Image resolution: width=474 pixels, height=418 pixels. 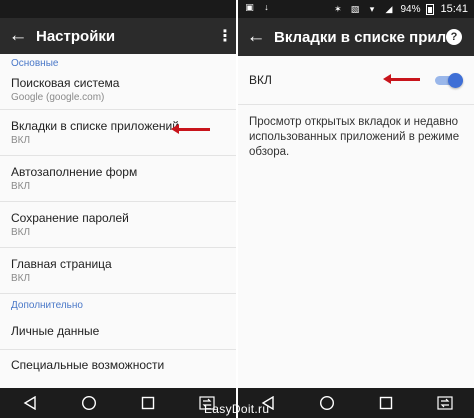 I want to click on status-bar, so click(x=118, y=9).